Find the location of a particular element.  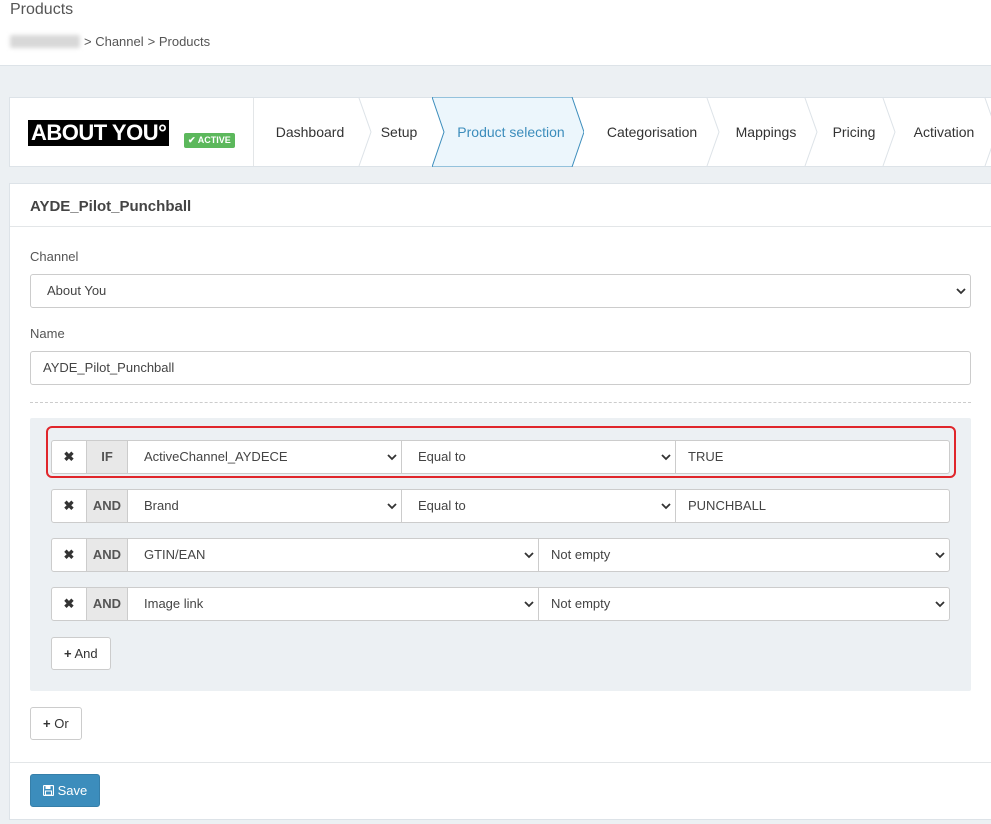

add-or-button: + Or is located at coordinates (56, 723).